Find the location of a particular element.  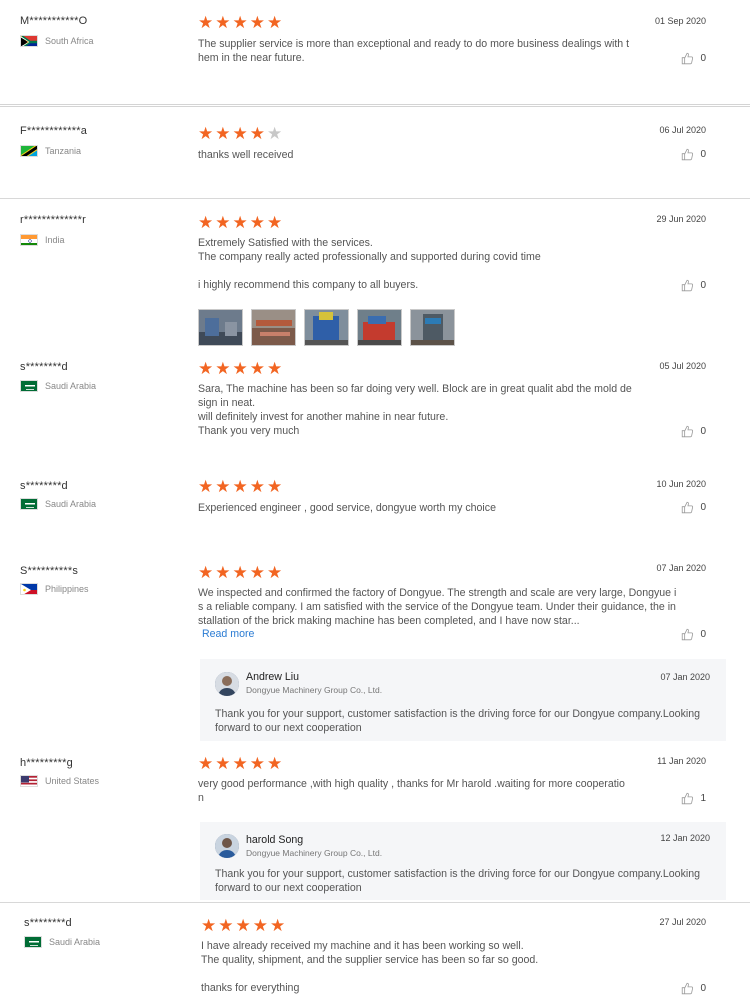

country-label: Philippines is located at coordinates (67, 589).